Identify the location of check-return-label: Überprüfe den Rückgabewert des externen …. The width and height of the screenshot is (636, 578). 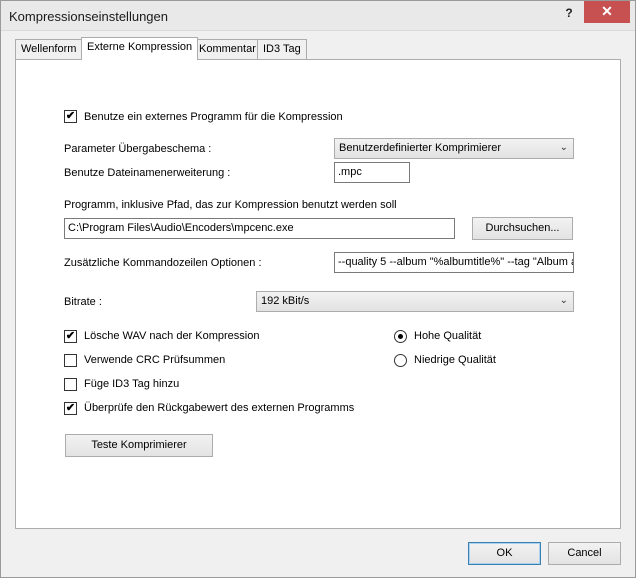
(219, 408).